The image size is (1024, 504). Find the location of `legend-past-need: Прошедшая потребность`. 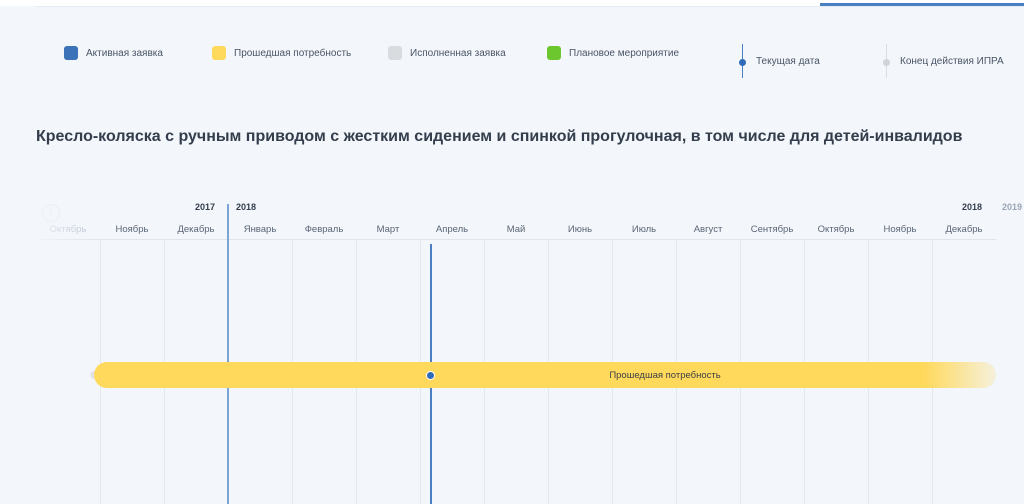

legend-past-need: Прошедшая потребность is located at coordinates (281, 53).